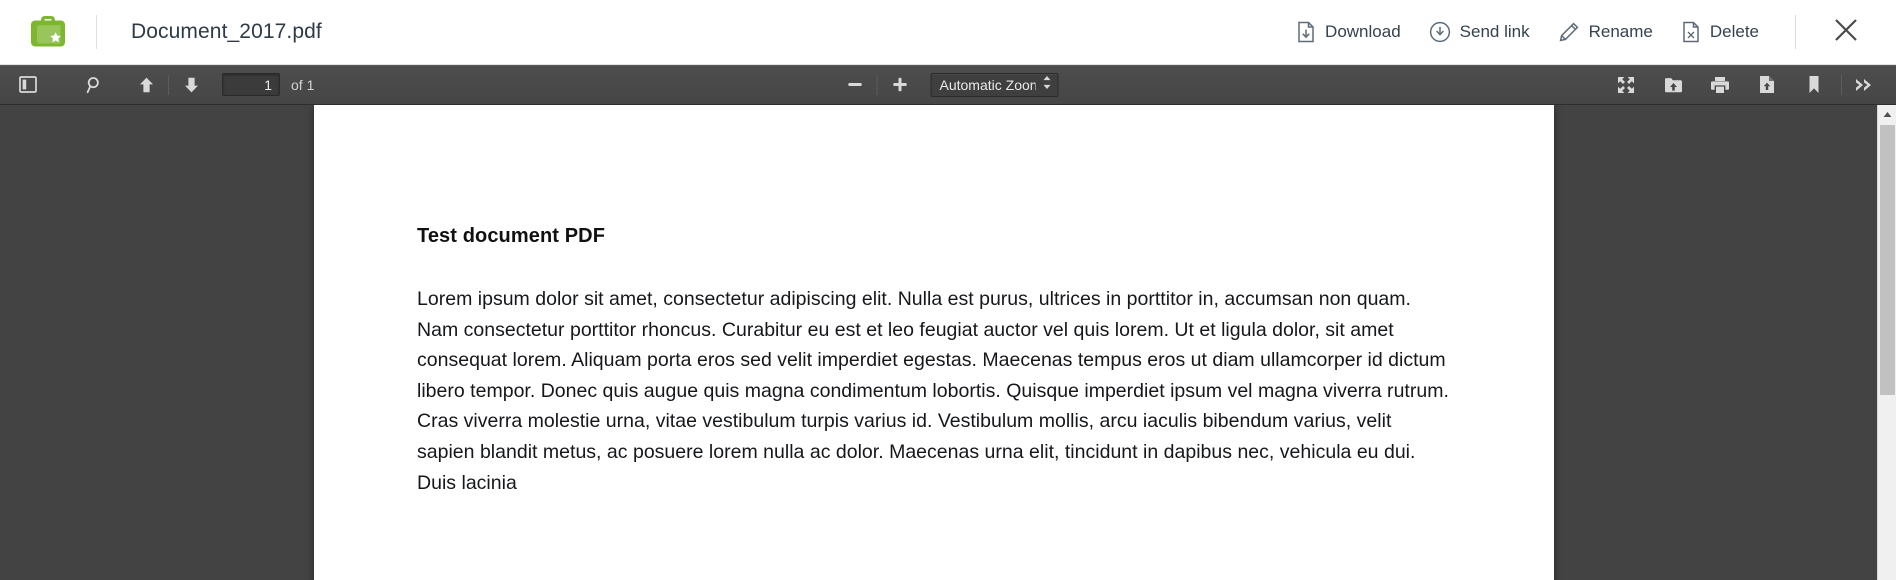 Image resolution: width=1896 pixels, height=580 pixels. I want to click on folder-open-icon, so click(1673, 85).